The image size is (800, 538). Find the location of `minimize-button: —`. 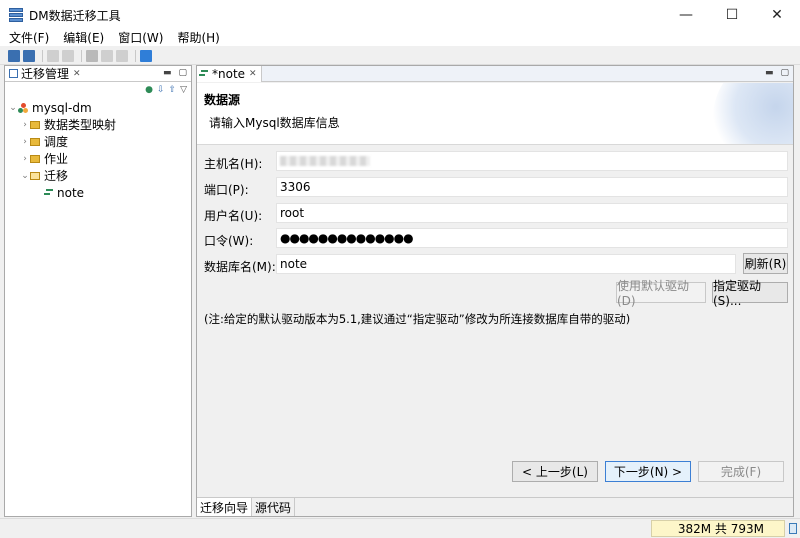

minimize-button: — is located at coordinates (686, 15).